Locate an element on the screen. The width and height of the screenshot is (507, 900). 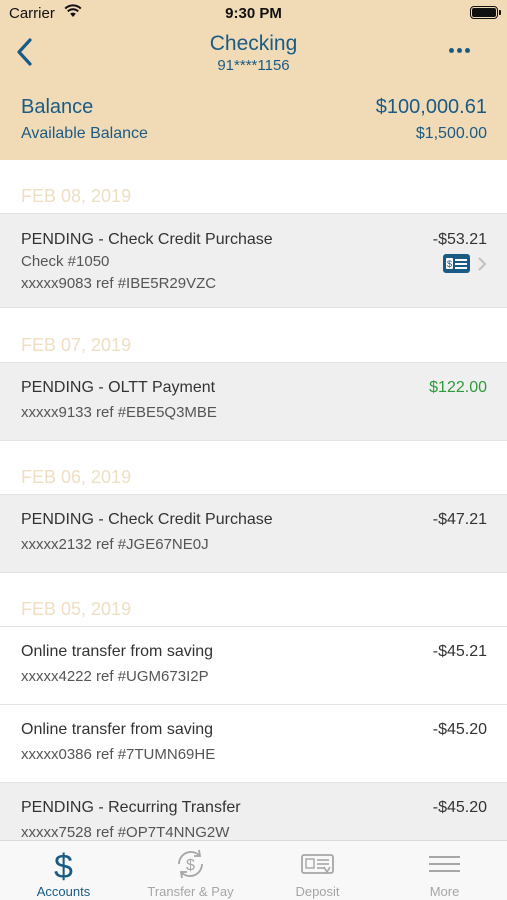
battery-icon is located at coordinates (485, 12).